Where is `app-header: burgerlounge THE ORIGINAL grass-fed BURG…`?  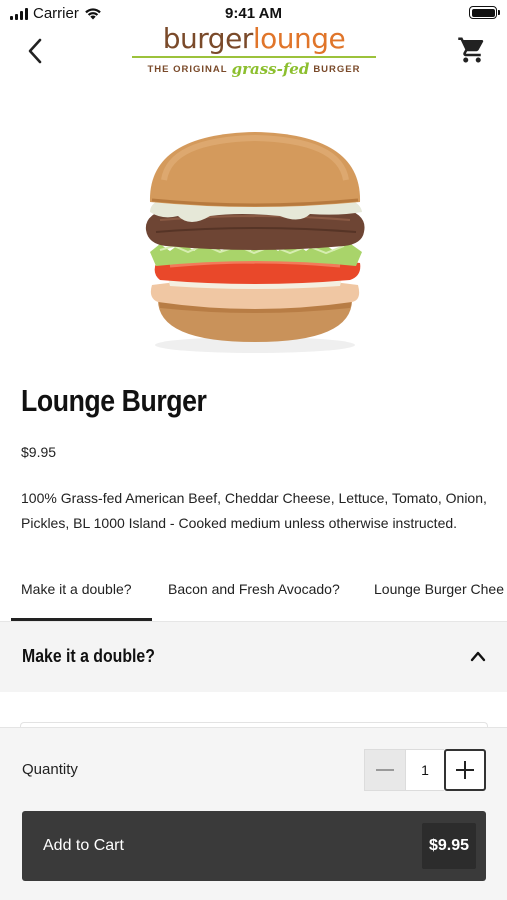
app-header: burgerlounge THE ORIGINAL grass-fed BURG… is located at coordinates (253, 55).